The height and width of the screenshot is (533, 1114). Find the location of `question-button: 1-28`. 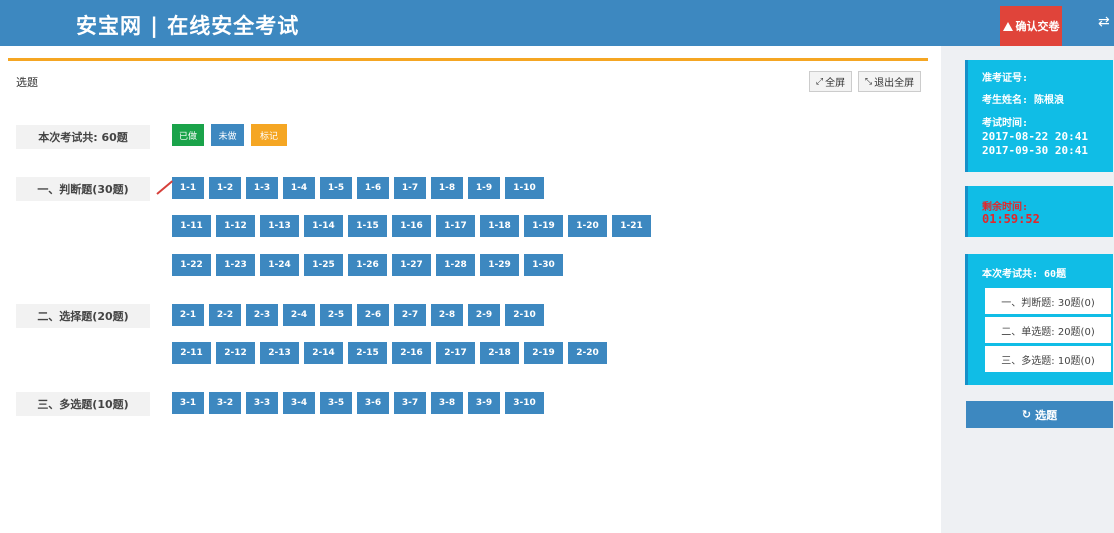

question-button: 1-28 is located at coordinates (455, 265).